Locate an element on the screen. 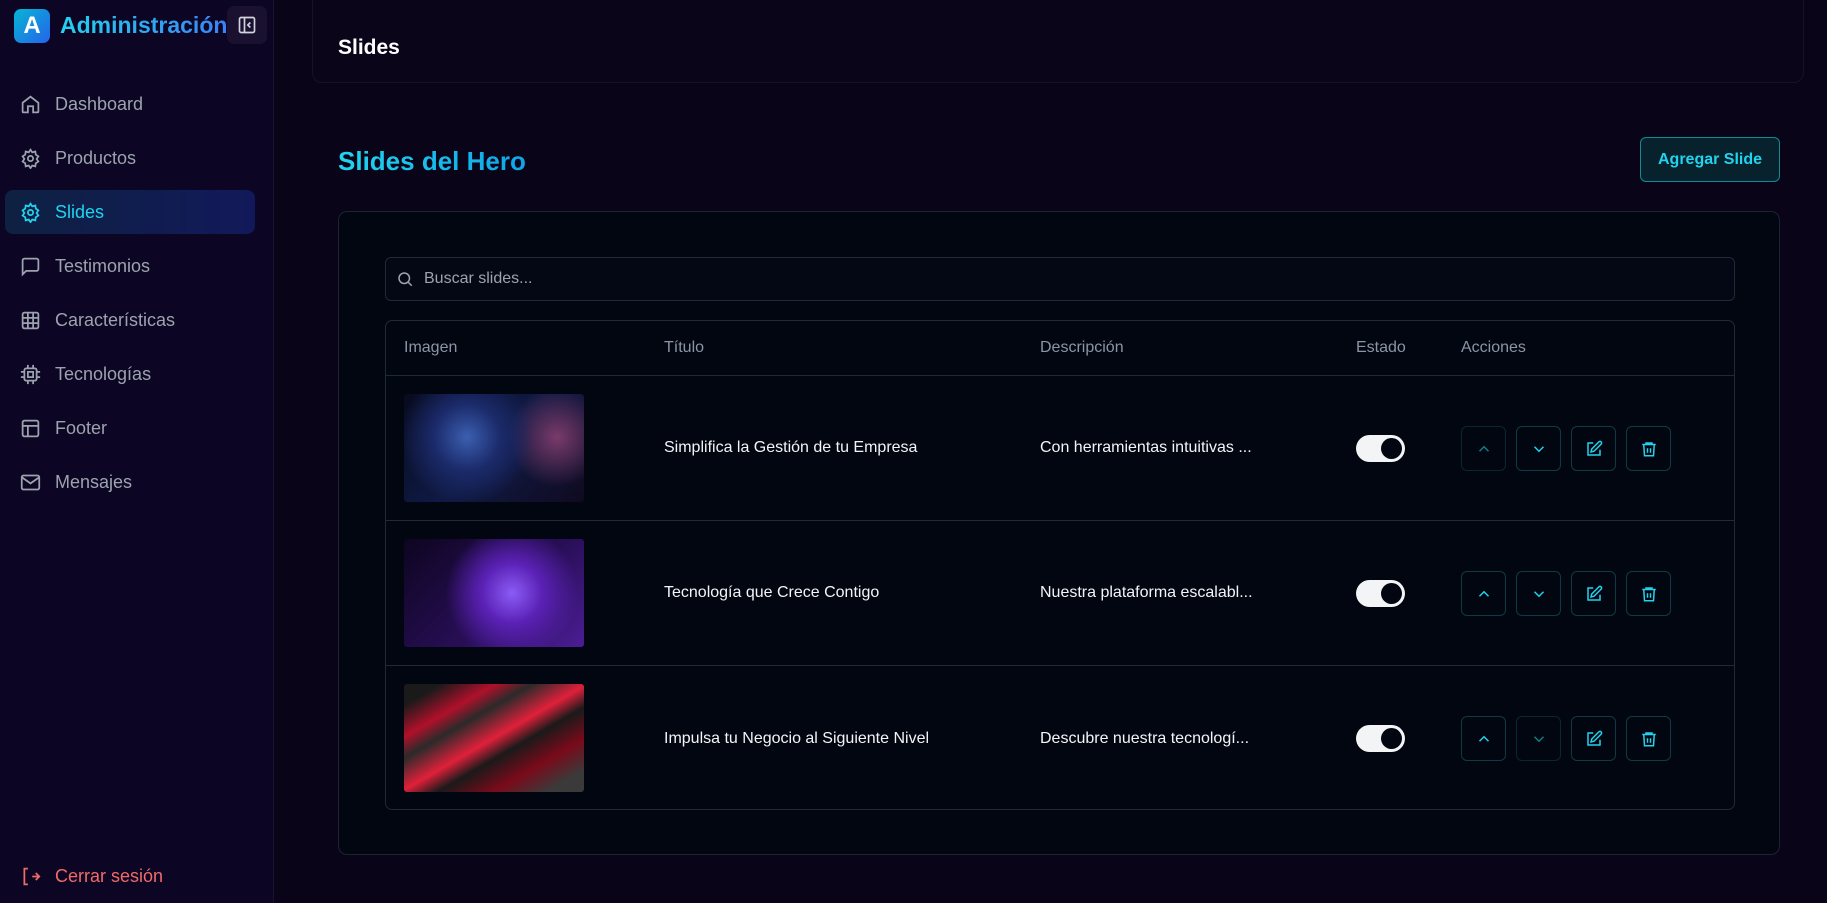 The width and height of the screenshot is (1827, 903). sidebar-item-label: Slides is located at coordinates (80, 211).